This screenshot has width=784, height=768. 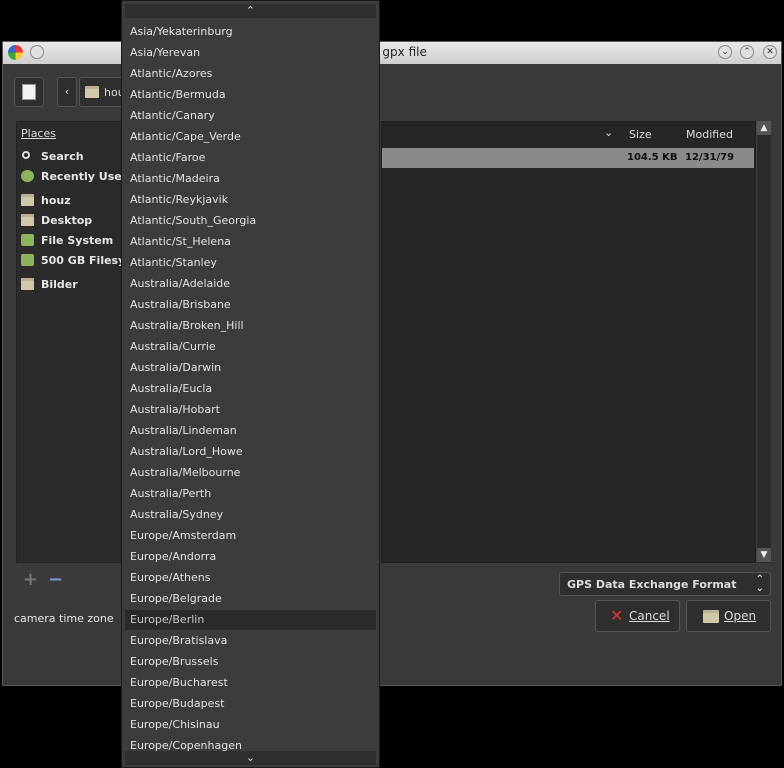 I want to click on timezone-option: Australia/Sydney, so click(x=250, y=515).